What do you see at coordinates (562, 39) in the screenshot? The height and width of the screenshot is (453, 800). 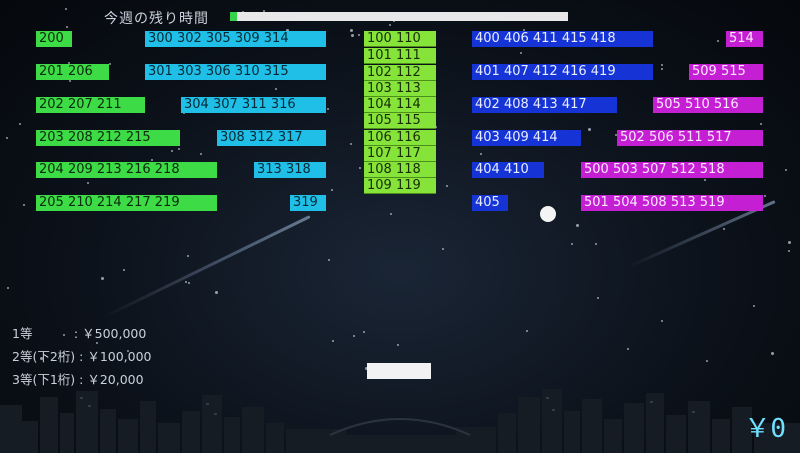 I see `brick-group: 400 406 411 415 418` at bounding box center [562, 39].